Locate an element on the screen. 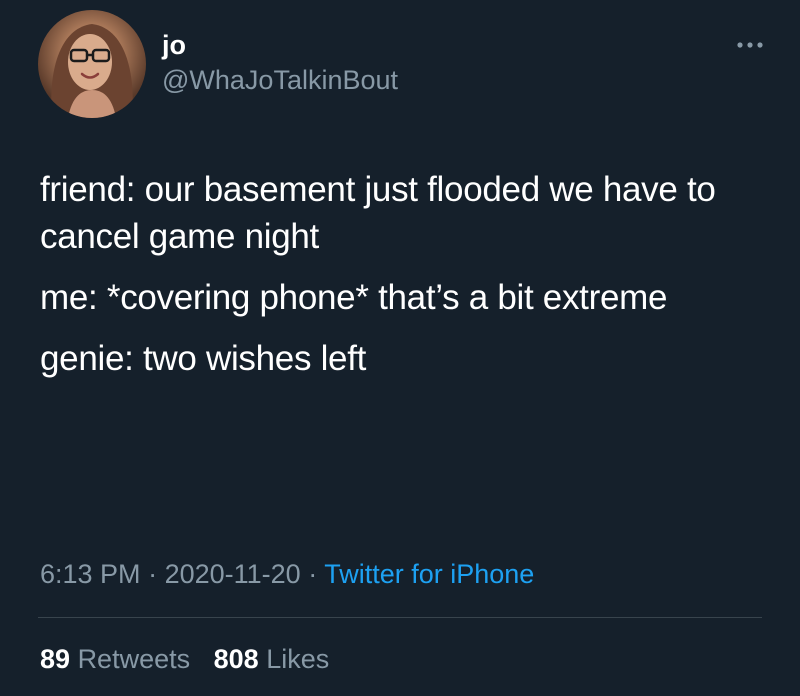 The image size is (800, 696). avatar-image is located at coordinates (92, 71).